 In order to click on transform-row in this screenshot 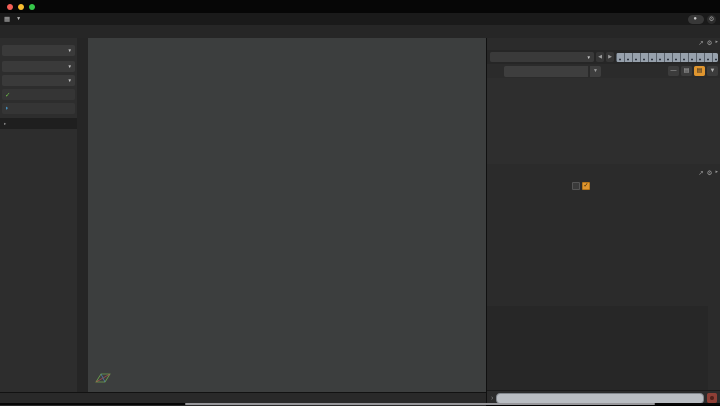, I will do `click(38, 57)`.